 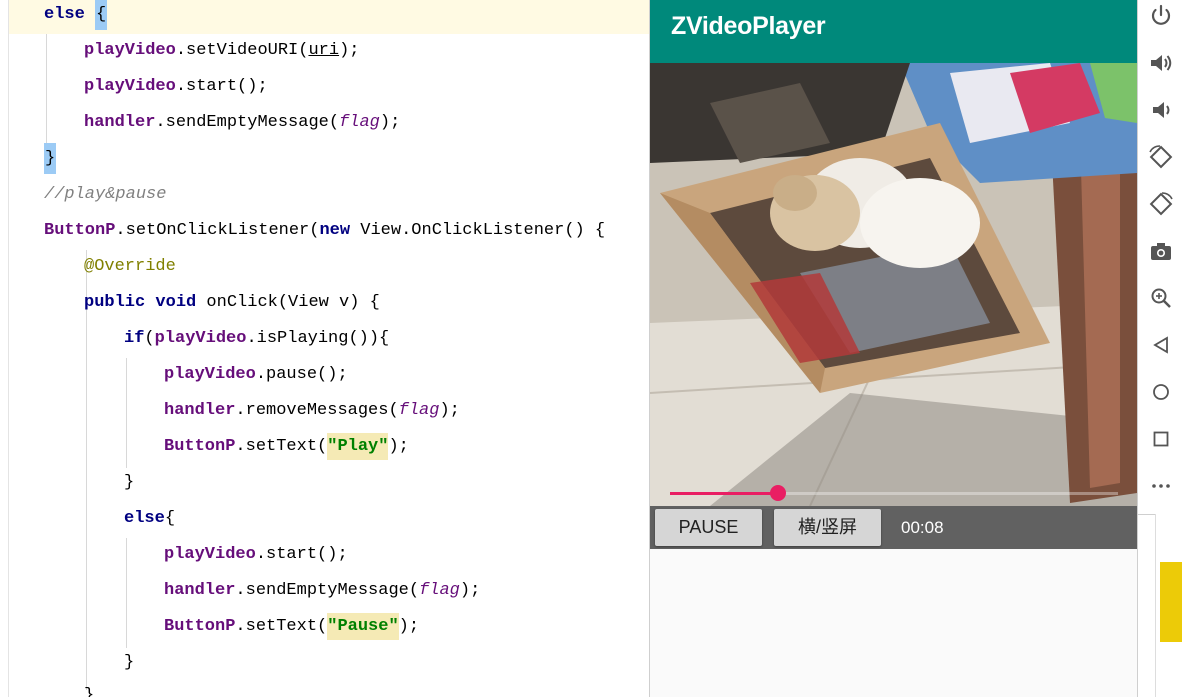 What do you see at coordinates (176, 302) in the screenshot?
I see `keyword: void` at bounding box center [176, 302].